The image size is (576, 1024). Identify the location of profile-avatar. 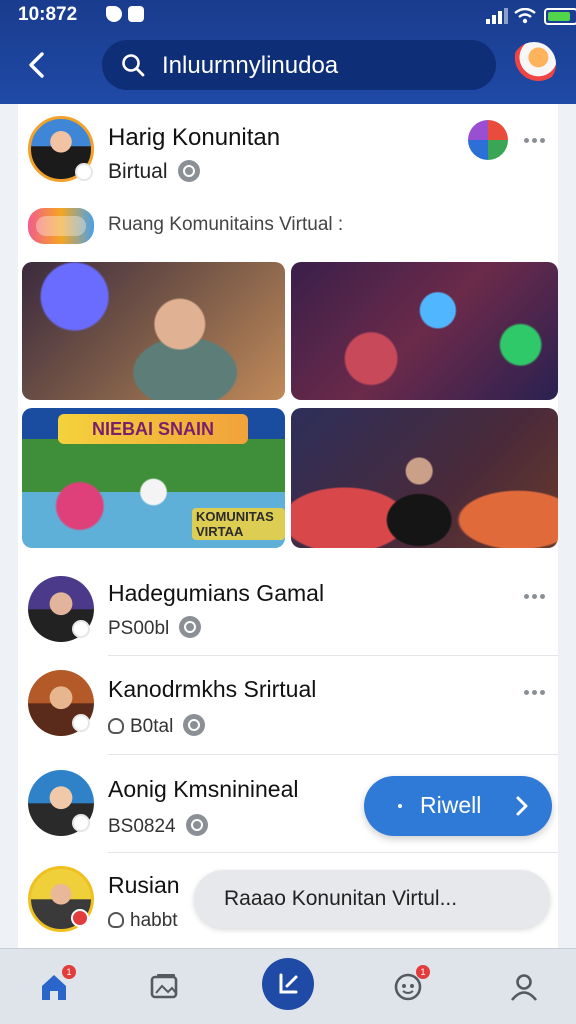
(534, 64).